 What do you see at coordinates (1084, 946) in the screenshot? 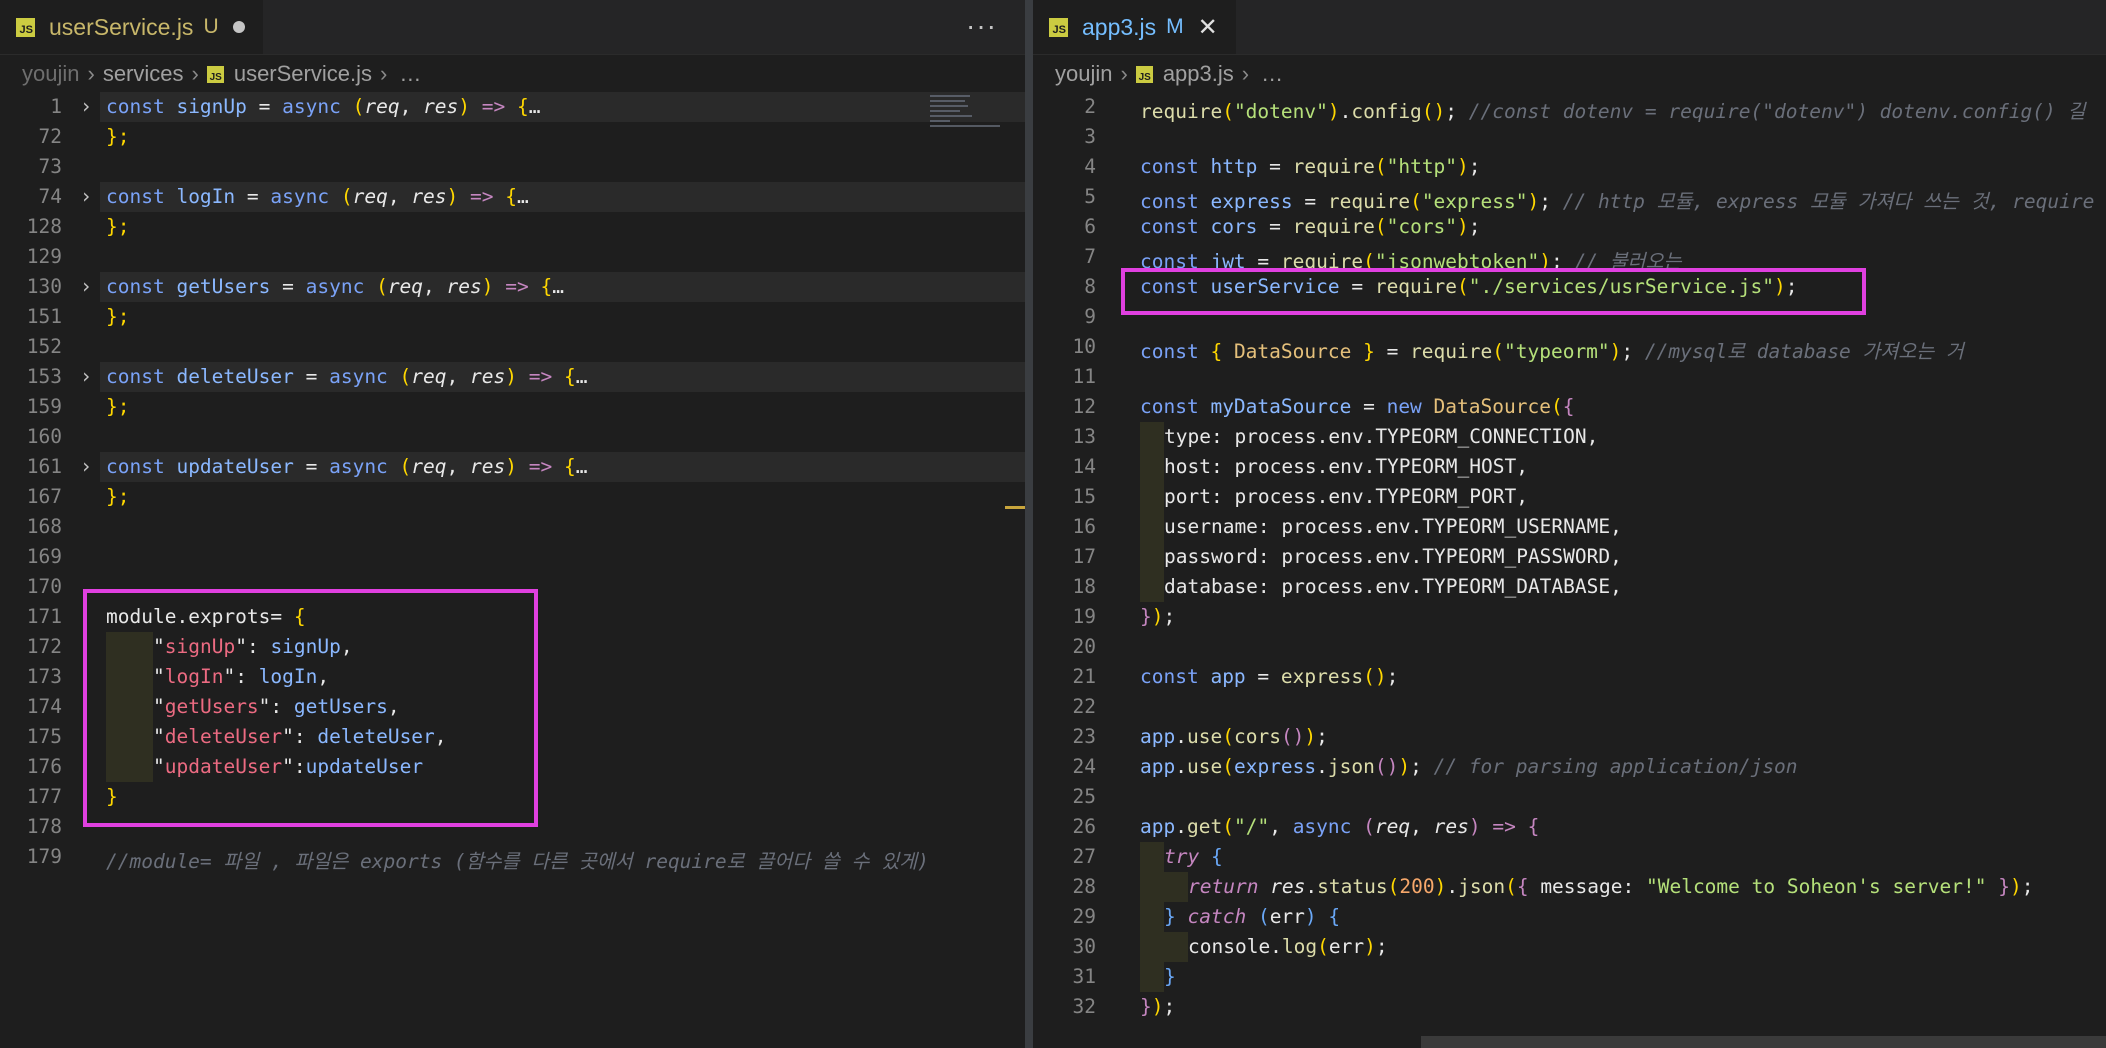
I see `line-number: 30` at bounding box center [1084, 946].